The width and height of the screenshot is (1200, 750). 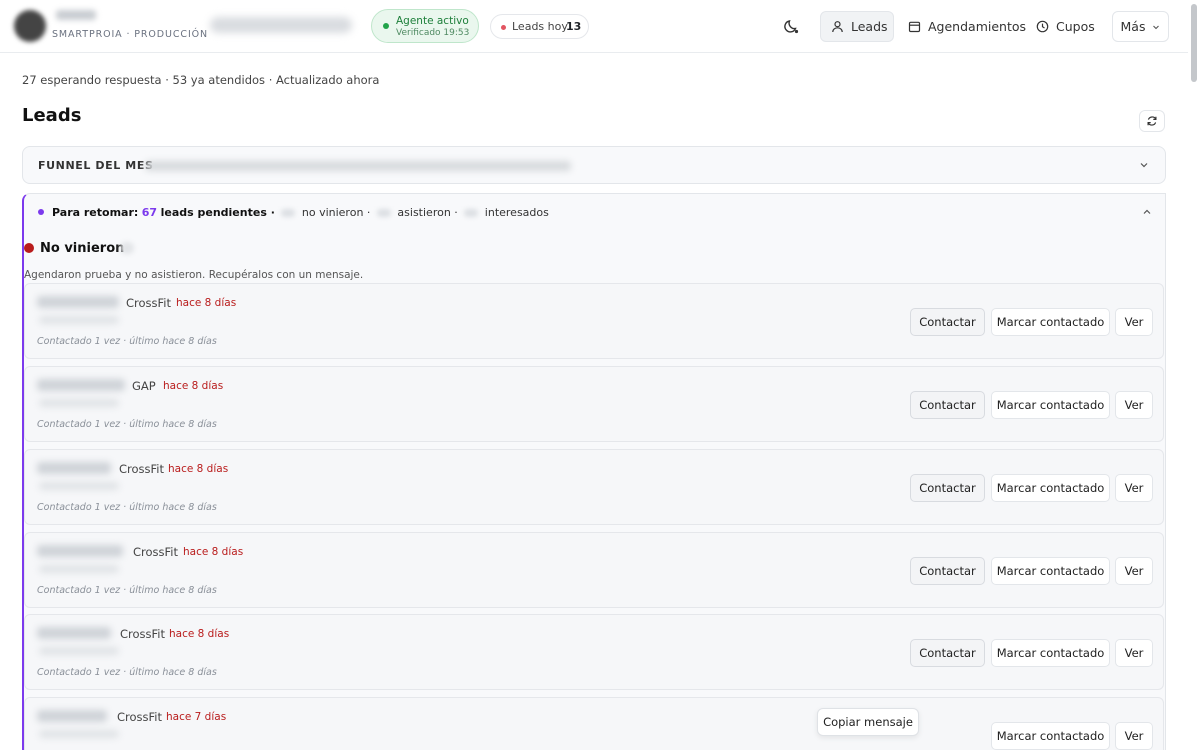 I want to click on agent-status-subtitle: Verificado 19:53, so click(x=433, y=33).